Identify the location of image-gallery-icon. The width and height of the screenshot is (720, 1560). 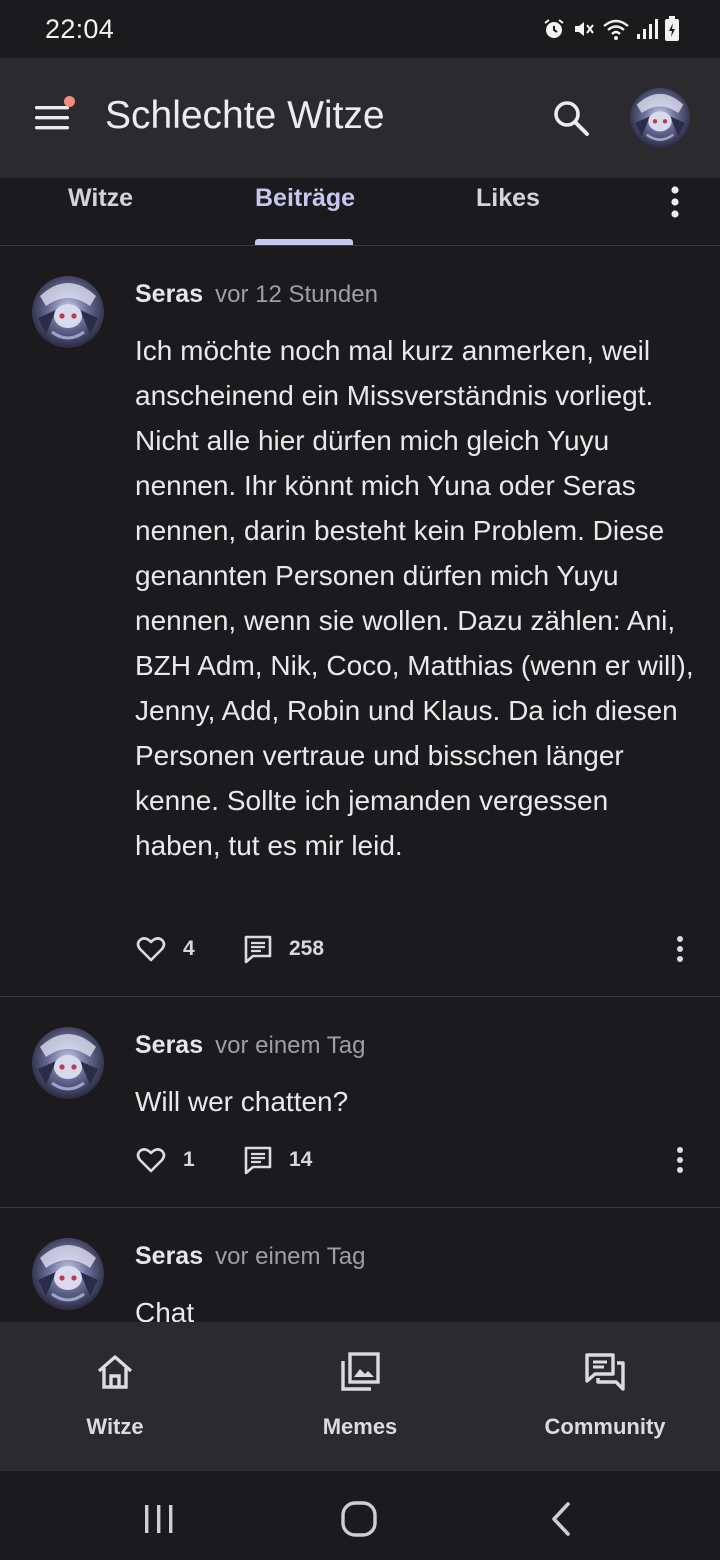
(360, 1371).